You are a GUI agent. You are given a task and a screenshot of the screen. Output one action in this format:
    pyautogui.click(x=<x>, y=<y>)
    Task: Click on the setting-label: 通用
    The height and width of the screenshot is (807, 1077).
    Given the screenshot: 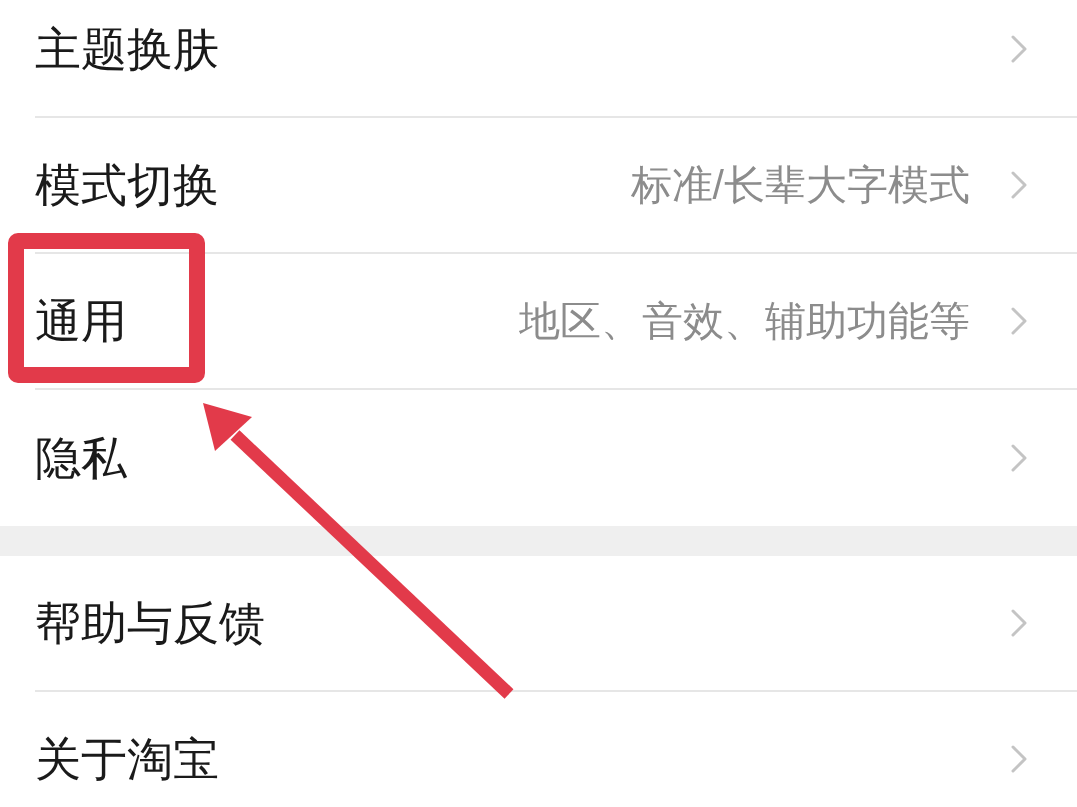 What is the action you would take?
    pyautogui.click(x=81, y=321)
    